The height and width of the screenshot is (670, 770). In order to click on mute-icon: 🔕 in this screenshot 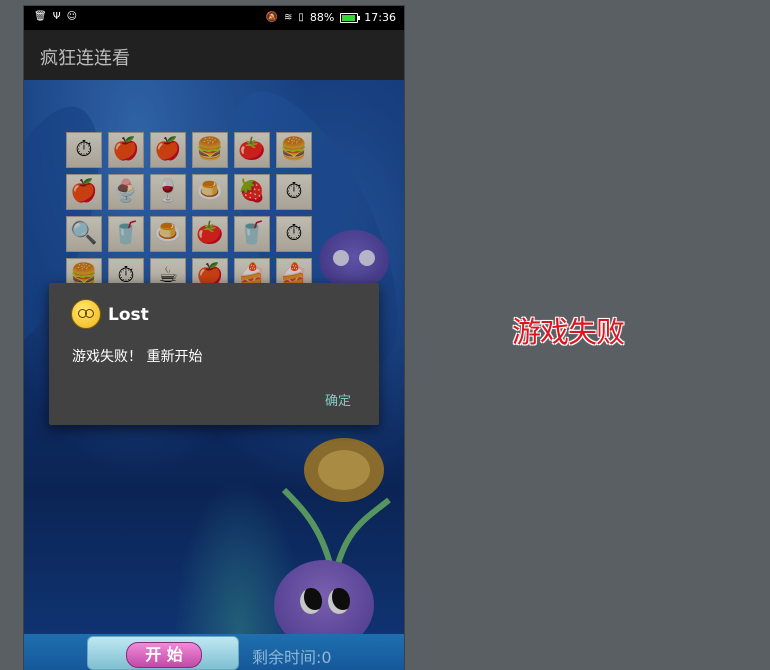, I will do `click(271, 17)`.